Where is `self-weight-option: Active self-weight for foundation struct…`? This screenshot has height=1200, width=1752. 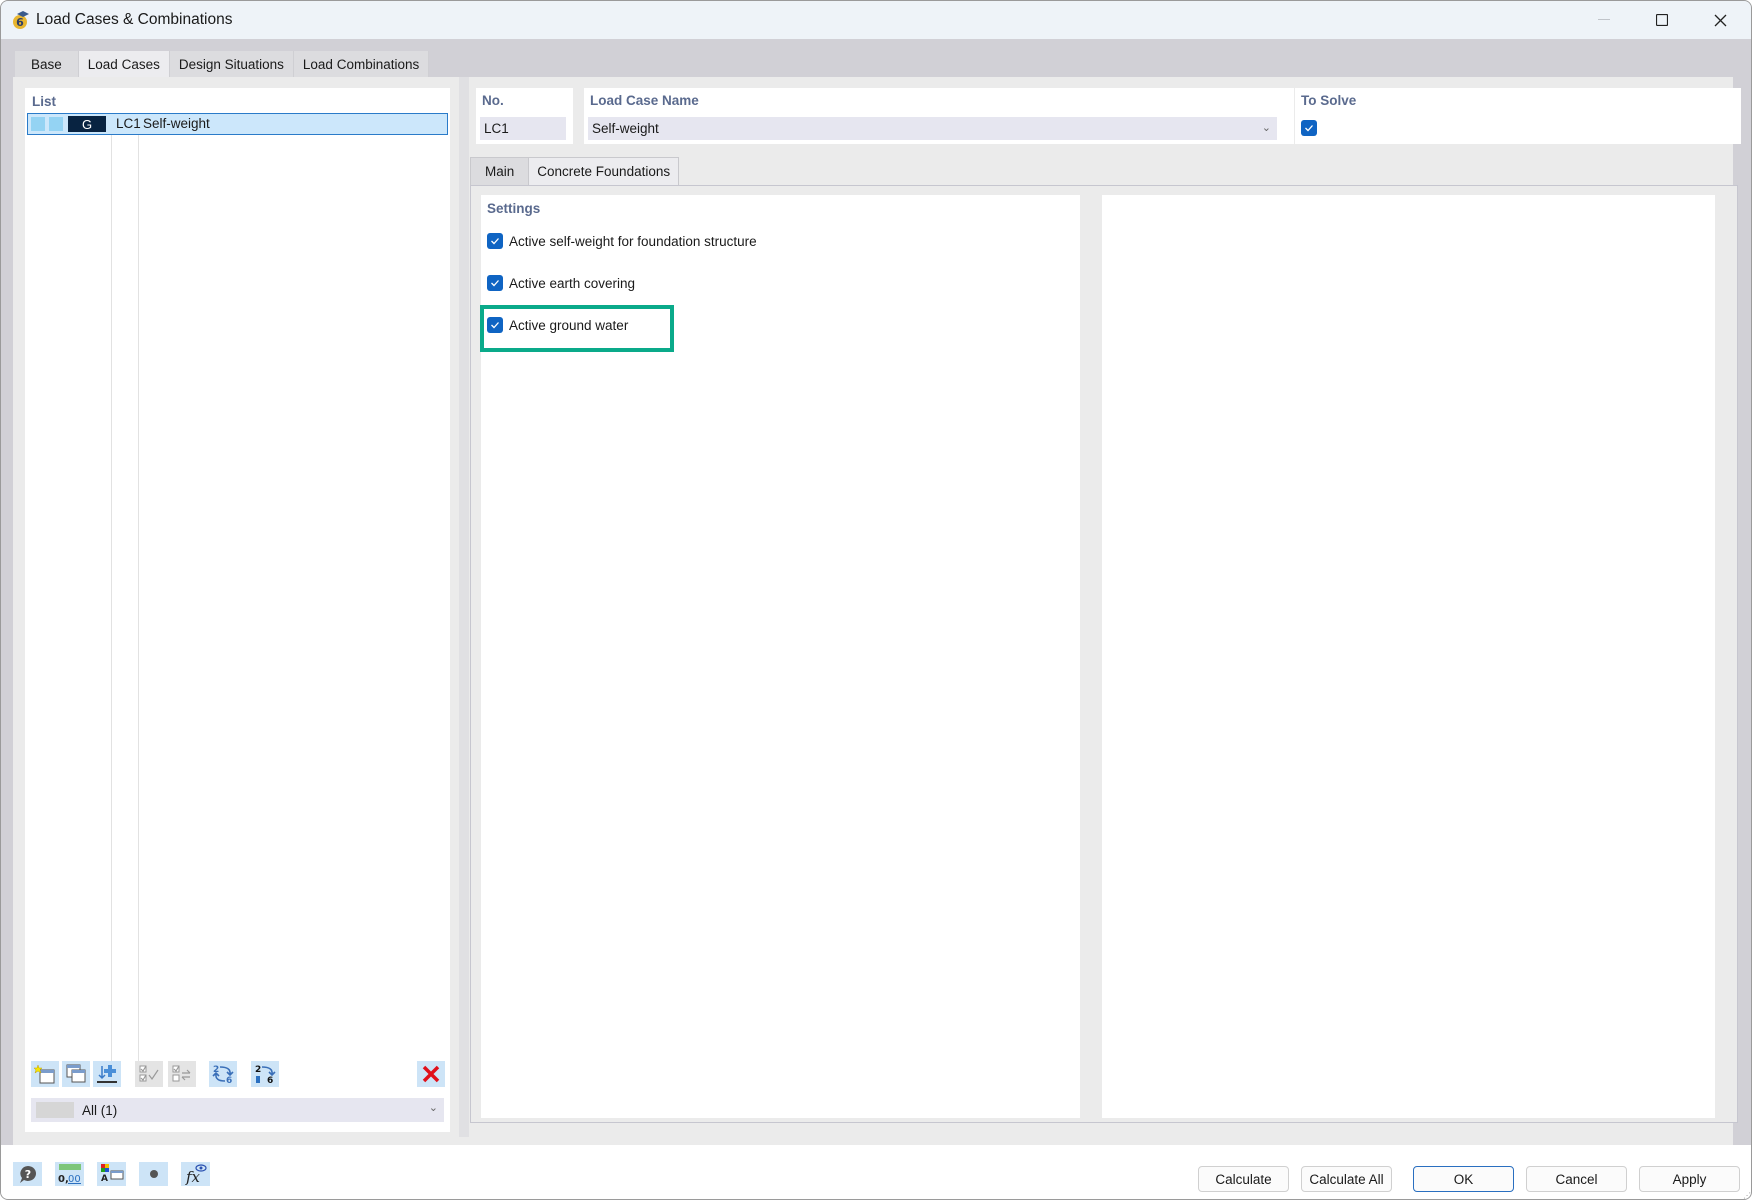
self-weight-option: Active self-weight for foundation struct… is located at coordinates (622, 241).